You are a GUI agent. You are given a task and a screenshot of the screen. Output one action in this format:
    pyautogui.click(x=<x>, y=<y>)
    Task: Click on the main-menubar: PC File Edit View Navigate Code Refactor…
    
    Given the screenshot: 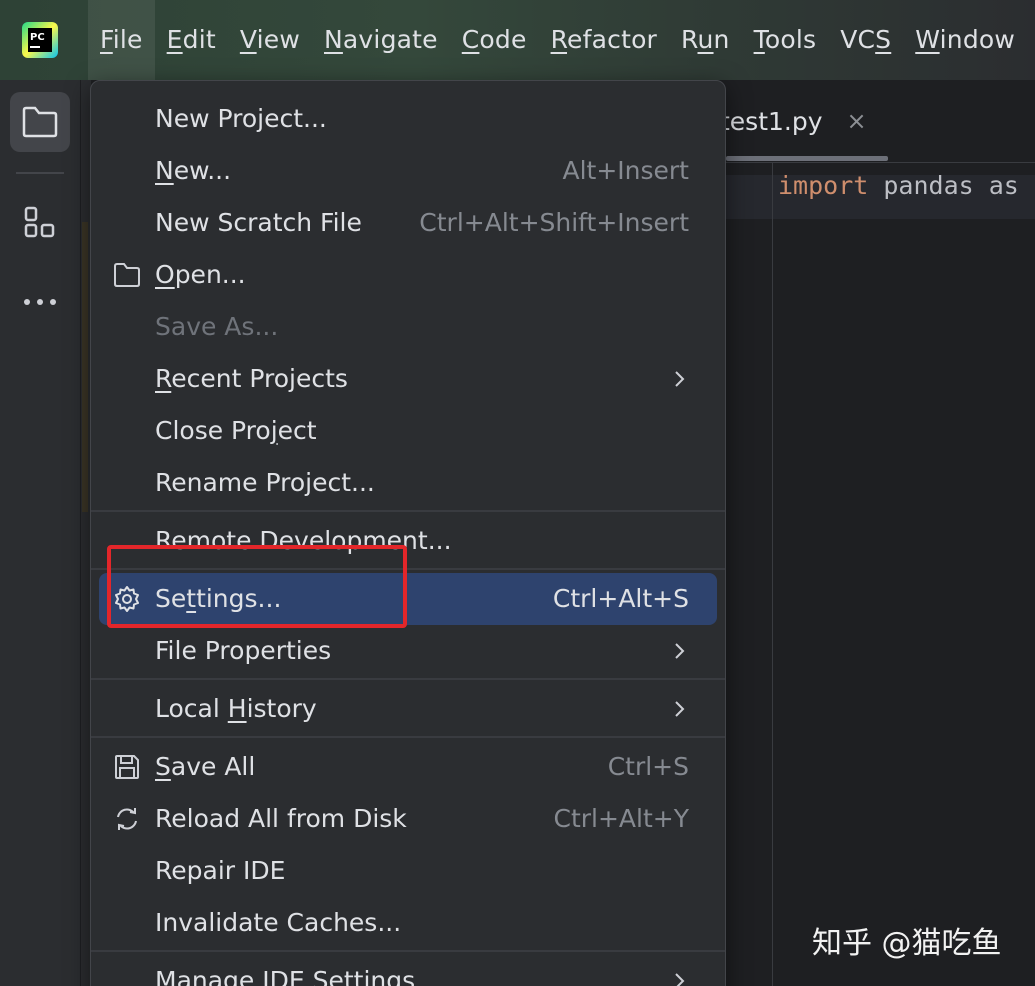 What is the action you would take?
    pyautogui.click(x=517, y=40)
    